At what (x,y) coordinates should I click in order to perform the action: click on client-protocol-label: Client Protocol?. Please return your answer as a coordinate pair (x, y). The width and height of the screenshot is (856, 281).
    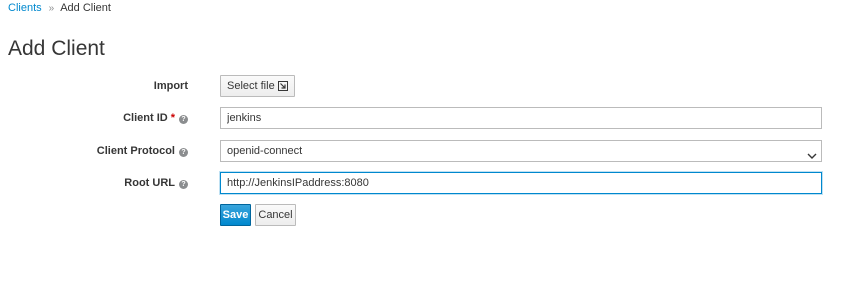
    Looking at the image, I should click on (142, 151).